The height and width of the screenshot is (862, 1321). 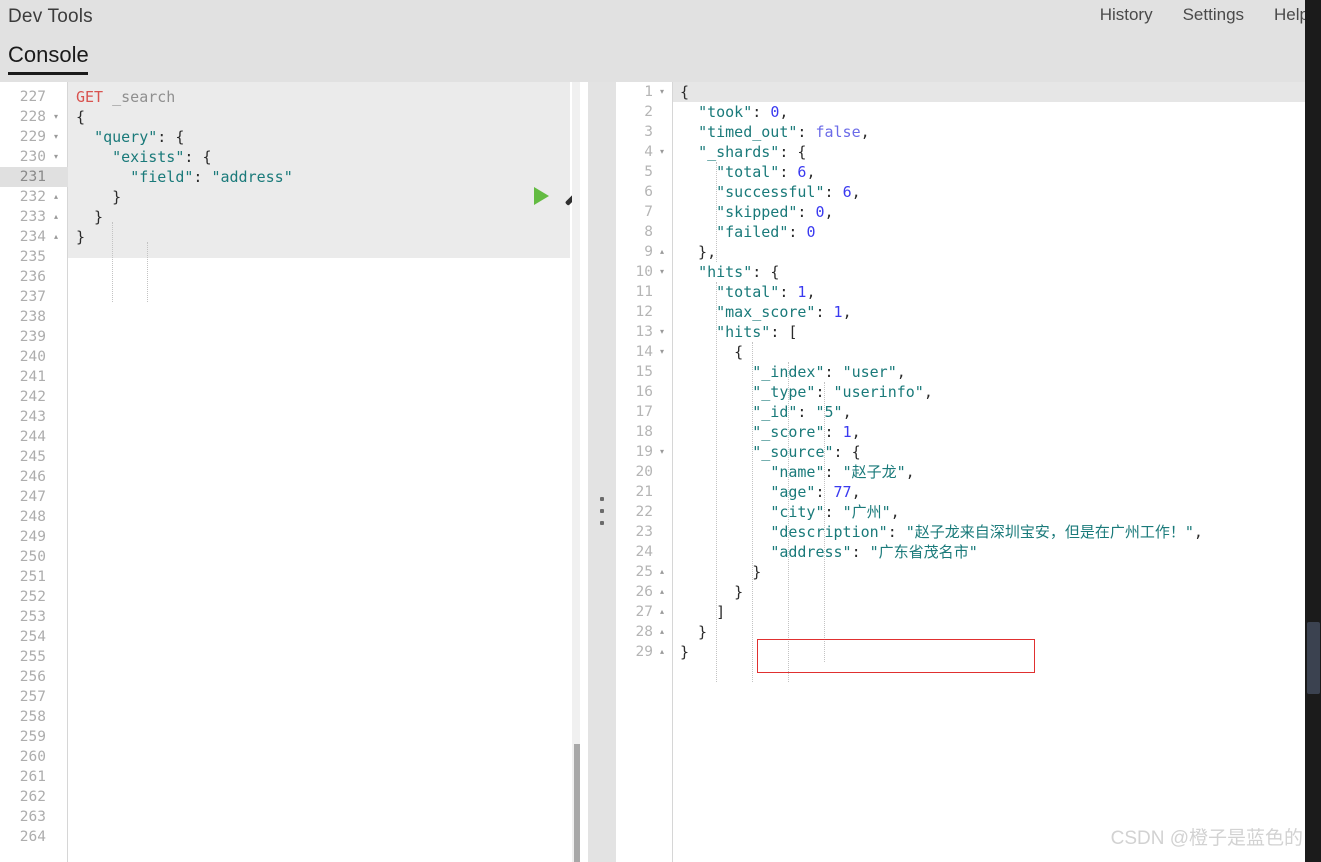 What do you see at coordinates (648, 112) in the screenshot?
I see `line-number: 2` at bounding box center [648, 112].